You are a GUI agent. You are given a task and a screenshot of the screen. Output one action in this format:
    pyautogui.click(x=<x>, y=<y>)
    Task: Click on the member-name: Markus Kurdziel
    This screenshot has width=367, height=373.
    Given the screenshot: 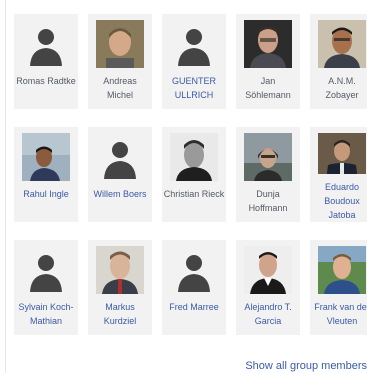 What is the action you would take?
    pyautogui.click(x=120, y=314)
    